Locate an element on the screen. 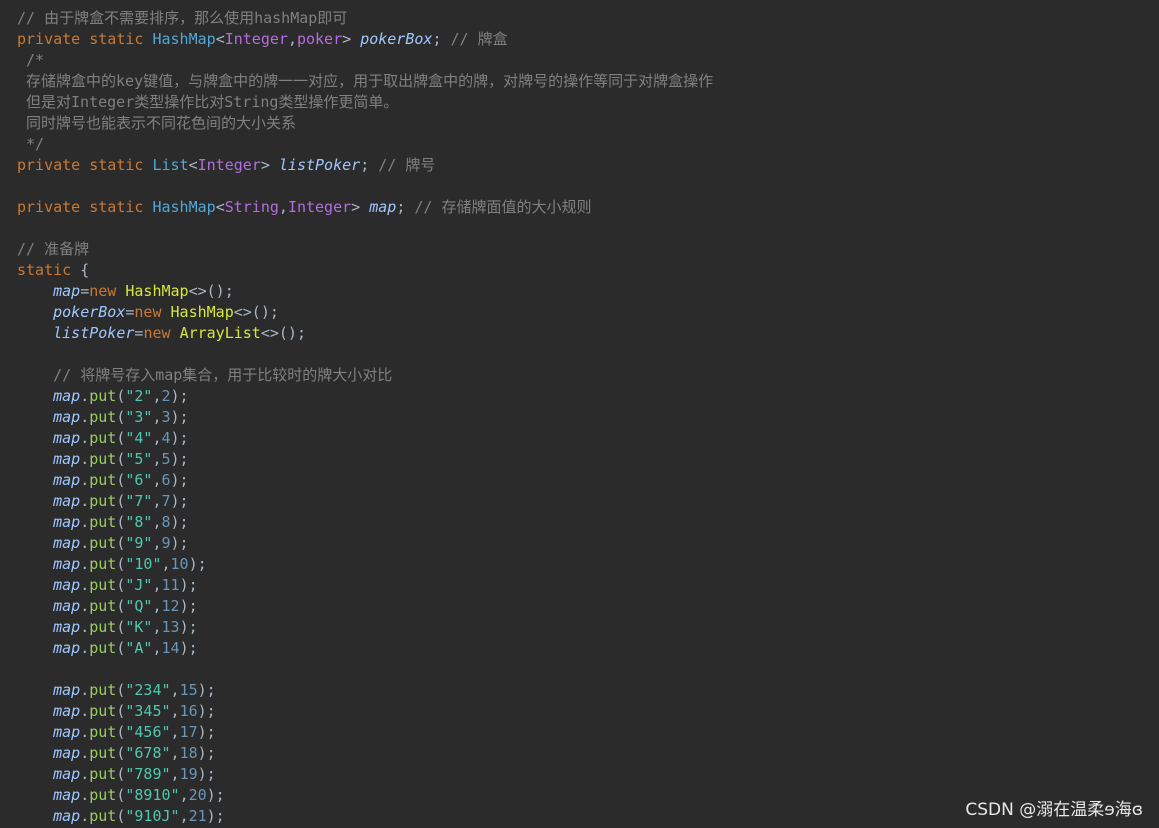  code-comment: // 将牌号存入map集合，用于比较时的牌大小对比 is located at coordinates (223, 375).